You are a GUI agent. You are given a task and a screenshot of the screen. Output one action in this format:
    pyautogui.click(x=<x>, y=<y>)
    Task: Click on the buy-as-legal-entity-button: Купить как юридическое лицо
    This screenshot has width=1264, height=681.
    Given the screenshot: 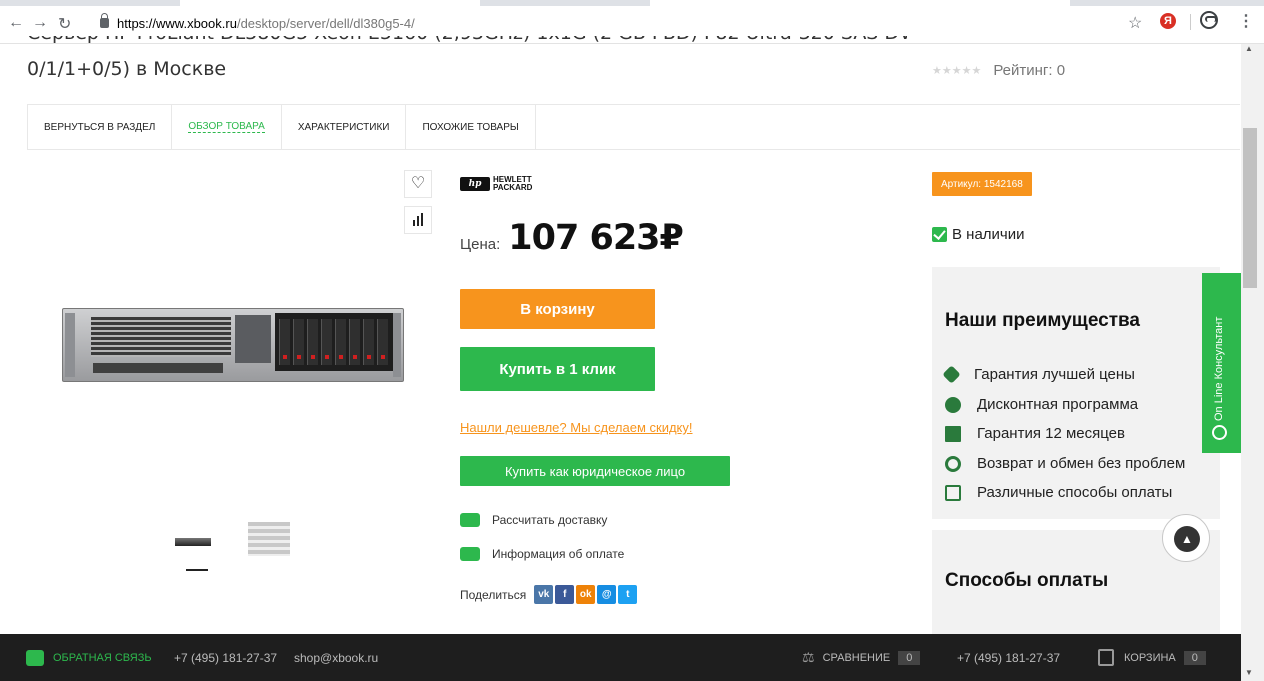 What is the action you would take?
    pyautogui.click(x=595, y=471)
    